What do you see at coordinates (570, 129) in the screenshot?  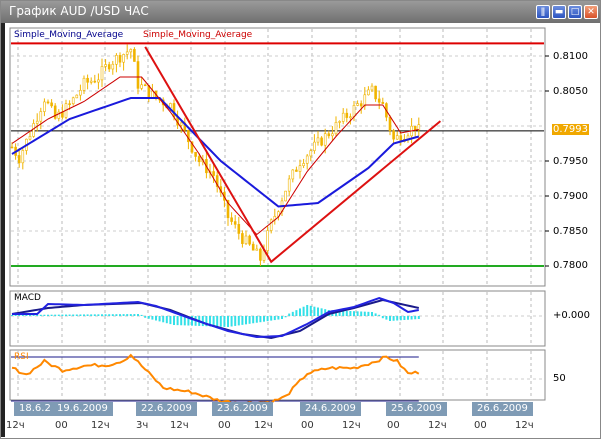 I see `current-price-label: 0.7993` at bounding box center [570, 129].